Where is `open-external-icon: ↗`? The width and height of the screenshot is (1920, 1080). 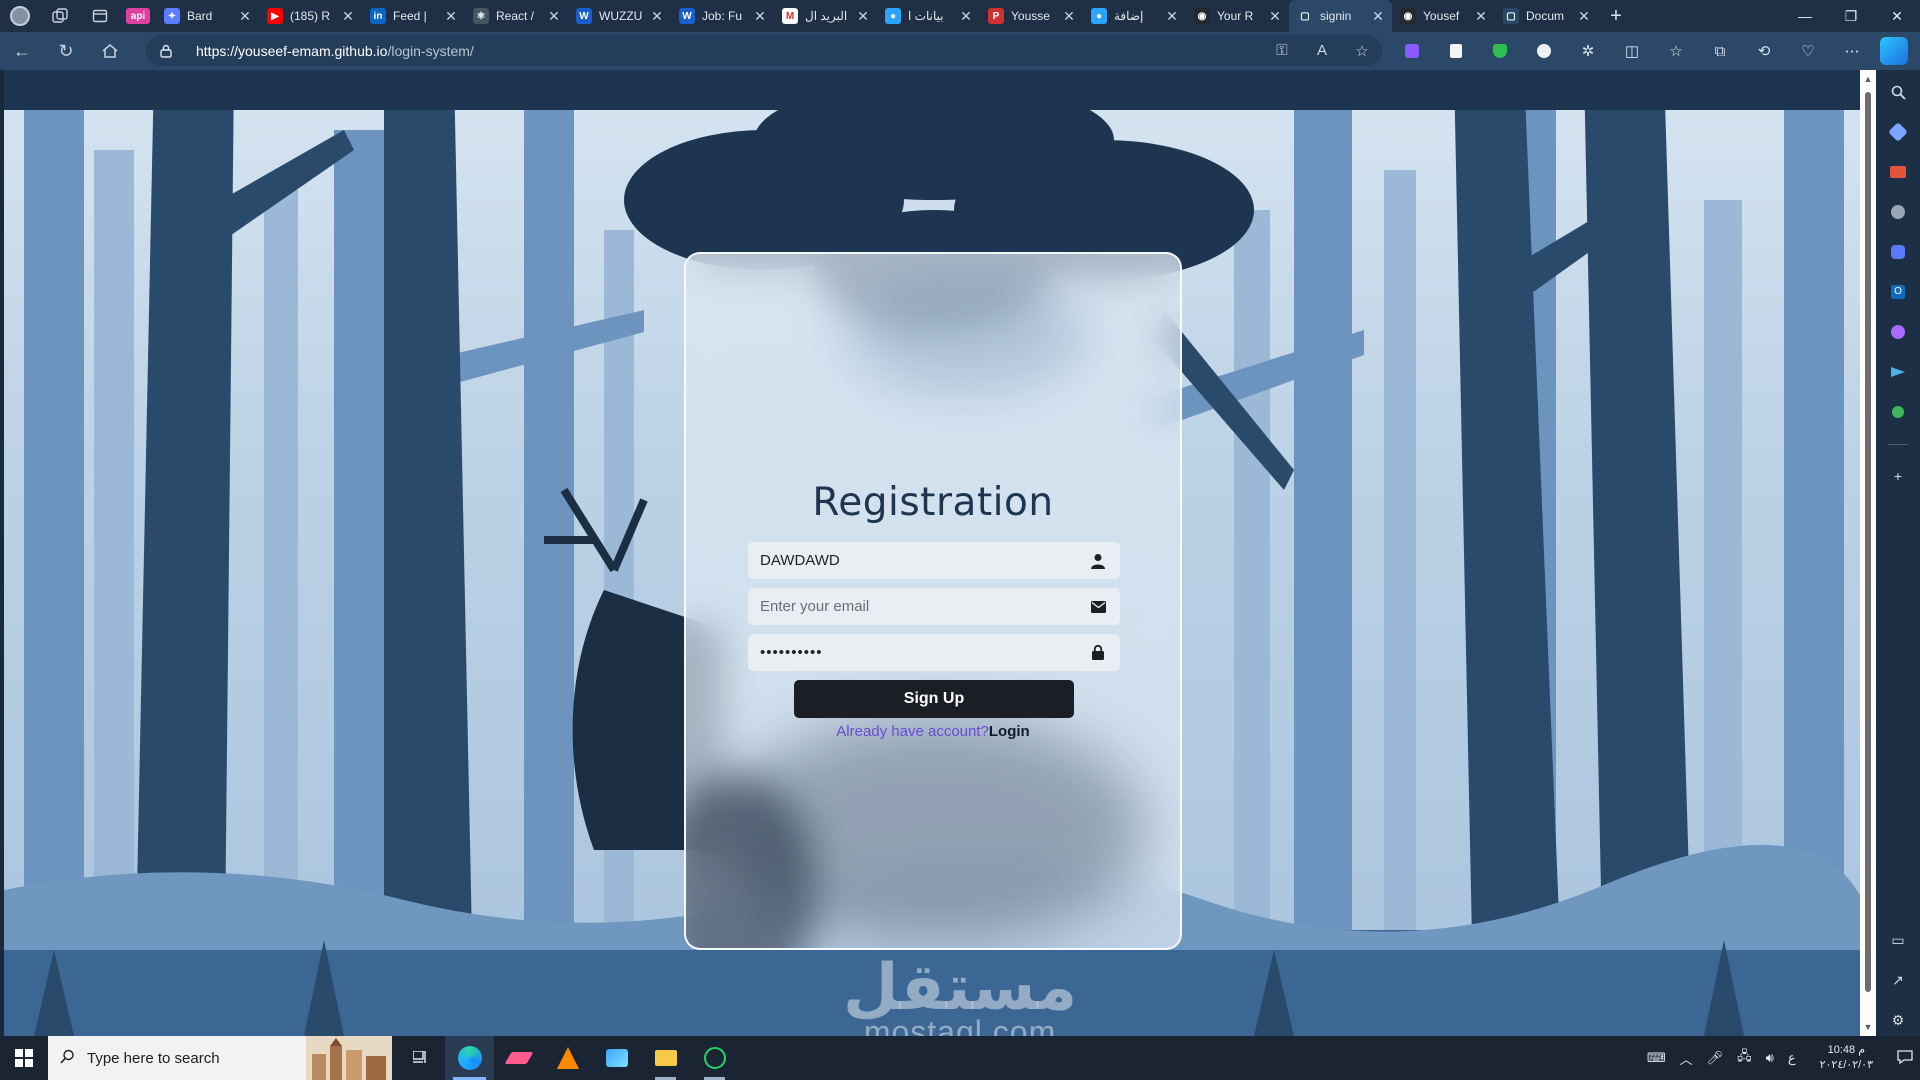 open-external-icon: ↗ is located at coordinates (1898, 980).